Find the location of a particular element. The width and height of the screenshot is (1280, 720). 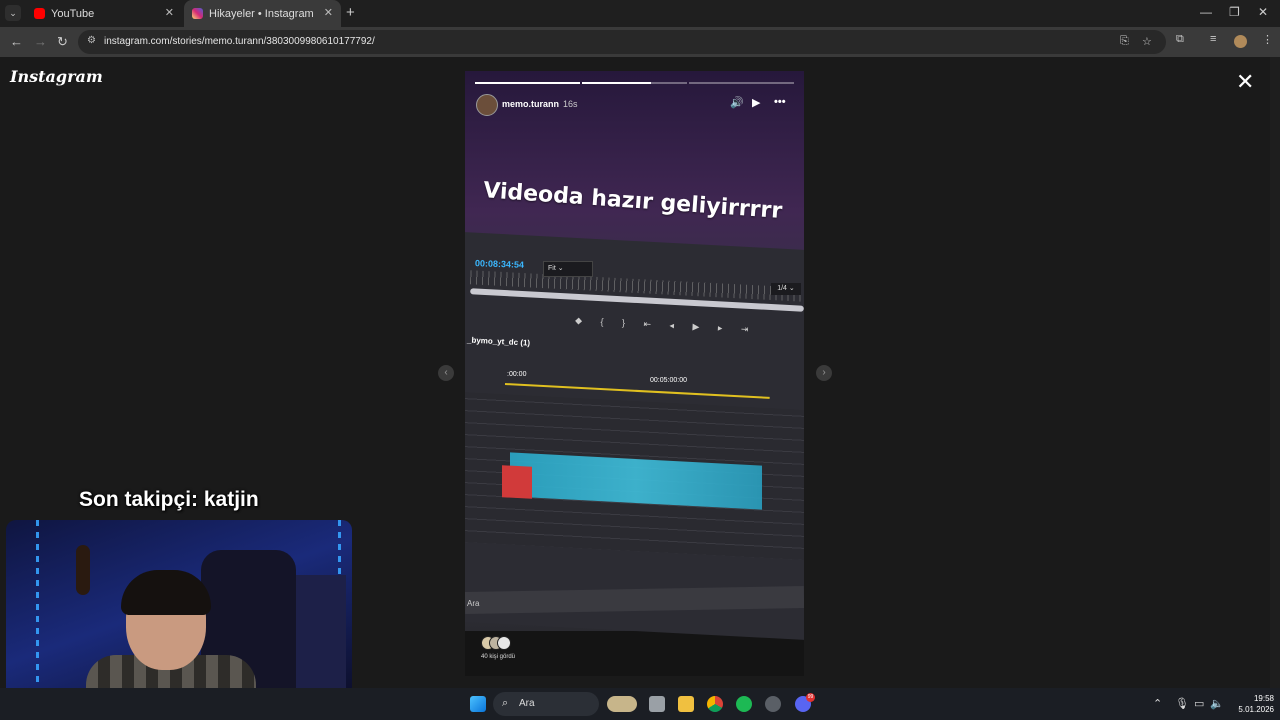

next-story-icon: › is located at coordinates (824, 373).